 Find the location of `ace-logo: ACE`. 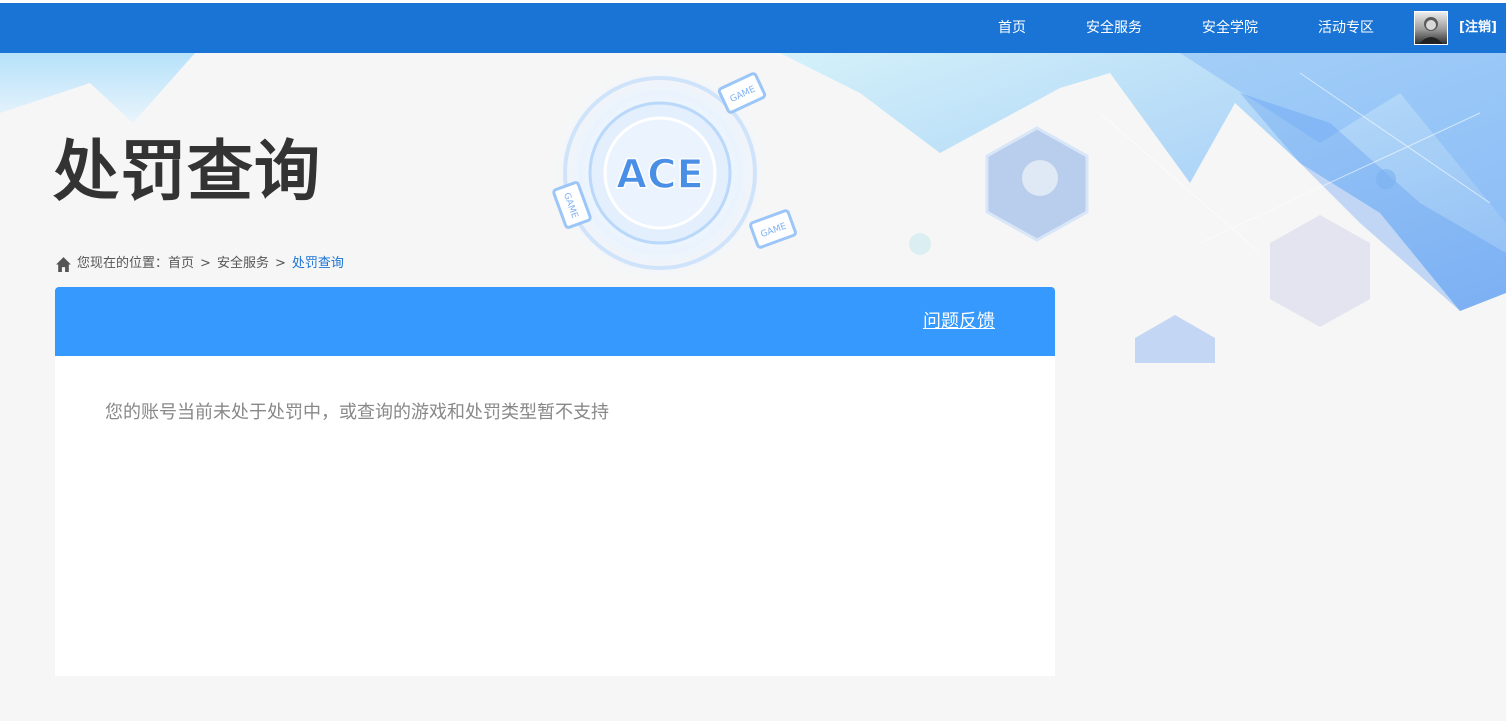

ace-logo: ACE is located at coordinates (660, 175).